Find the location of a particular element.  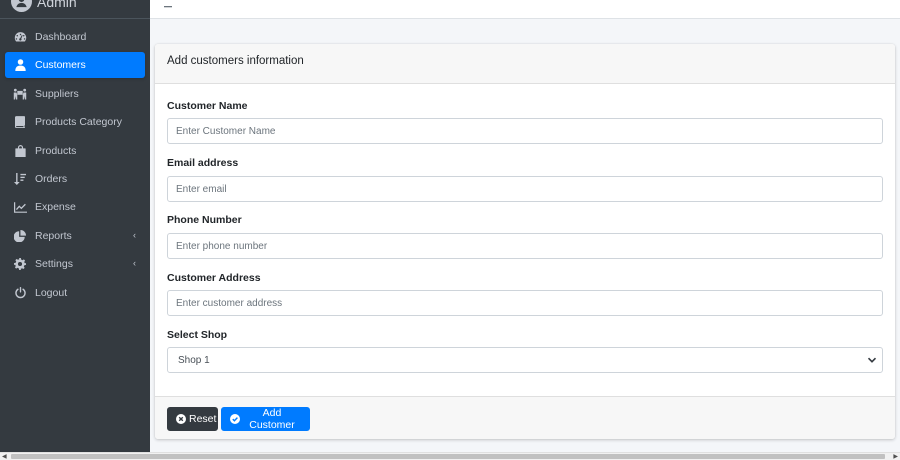

horizontal-scrollbar: ◀ ▶ is located at coordinates (450, 456).